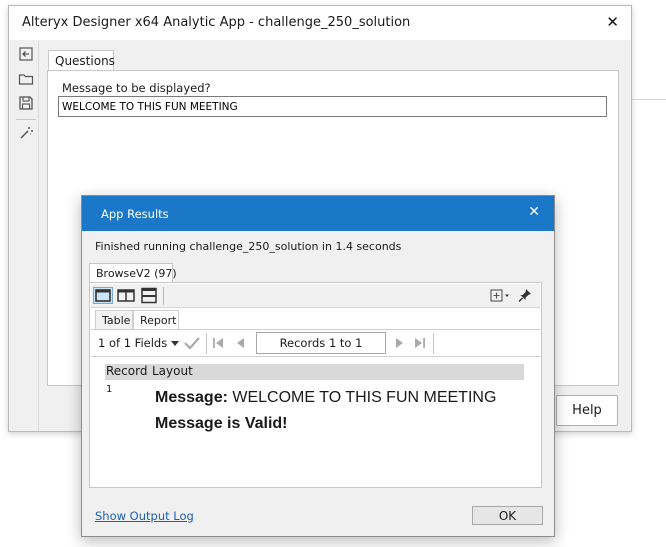 The width and height of the screenshot is (666, 547). I want to click on report-message-line: Message: WELCOME TO THIS FUN MEETING, so click(325, 398).